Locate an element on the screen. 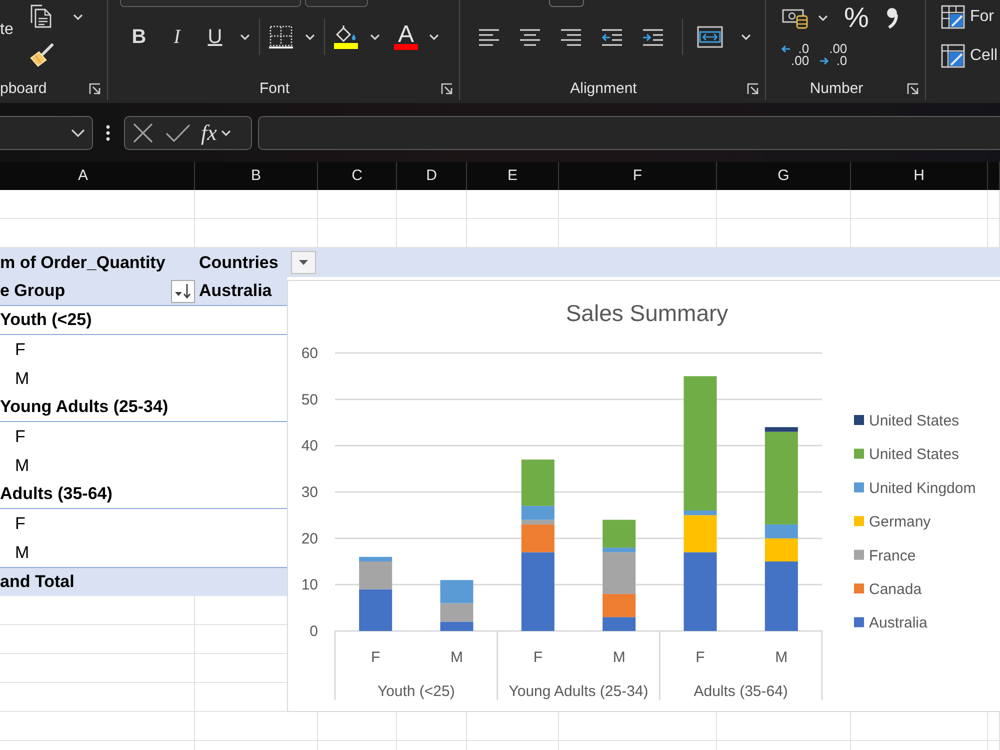 The width and height of the screenshot is (1000, 750). y-axis-label: 30 is located at coordinates (309, 492).